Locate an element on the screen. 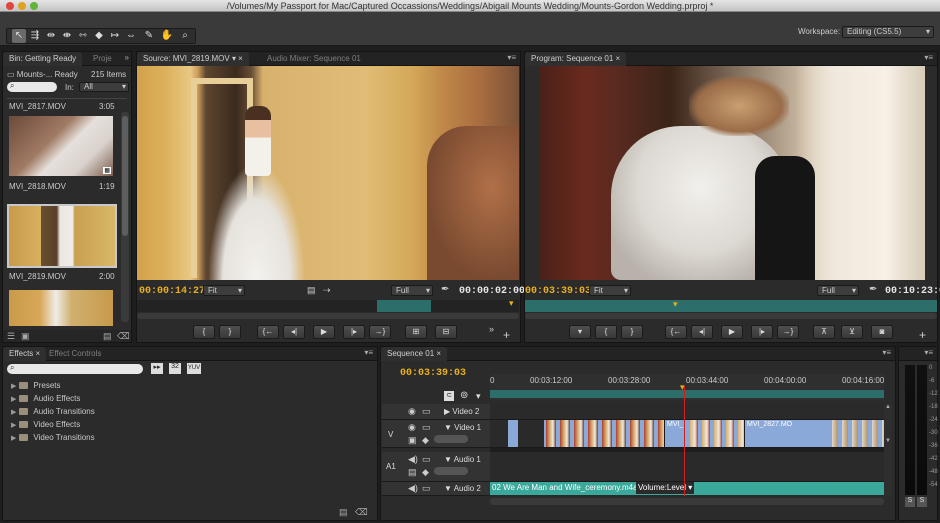 The height and width of the screenshot is (523, 940). scrollbar-thumb is located at coordinates (125, 176).